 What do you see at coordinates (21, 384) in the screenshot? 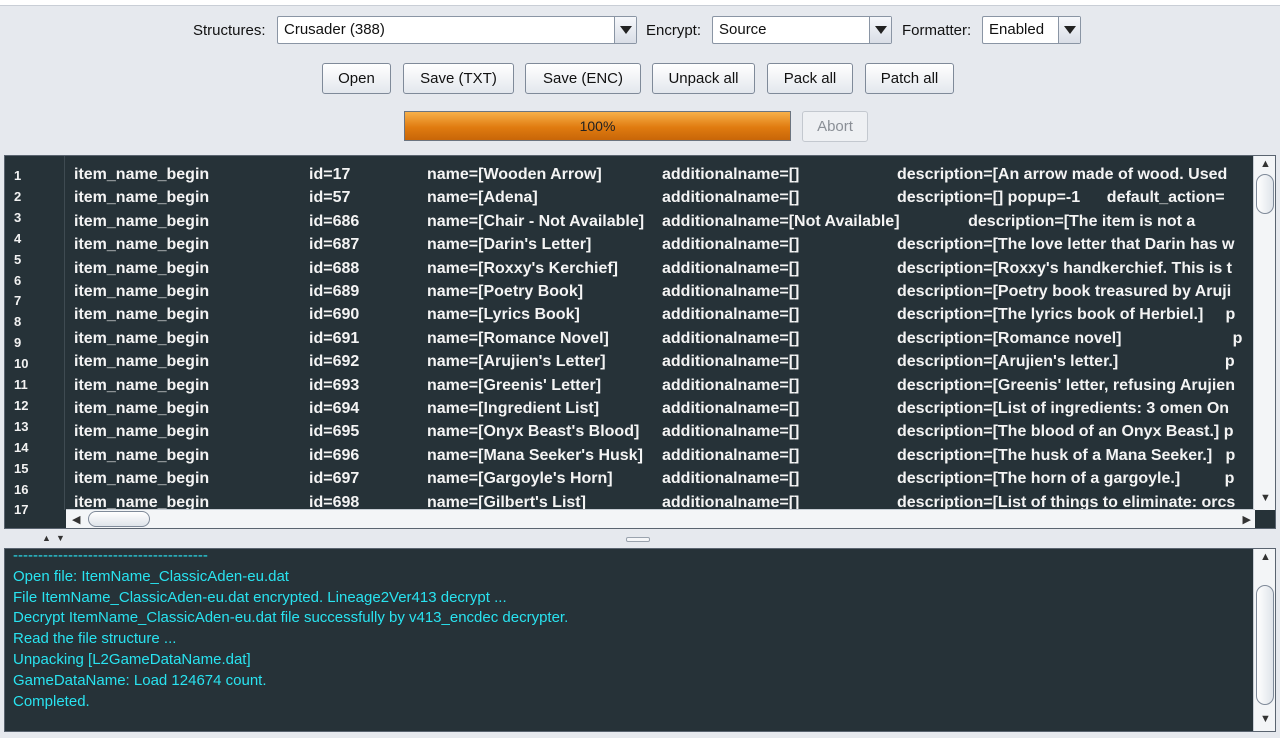
I see `line-number: 11` at bounding box center [21, 384].